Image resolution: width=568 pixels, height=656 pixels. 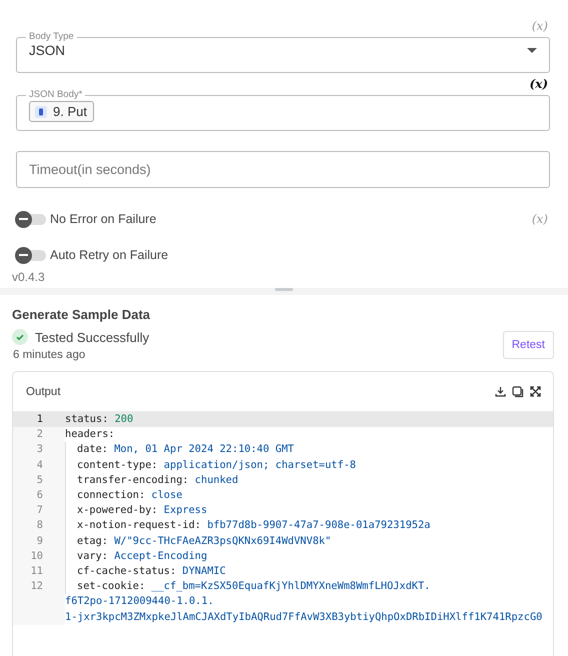 What do you see at coordinates (39, 541) in the screenshot?
I see `line-number: 9` at bounding box center [39, 541].